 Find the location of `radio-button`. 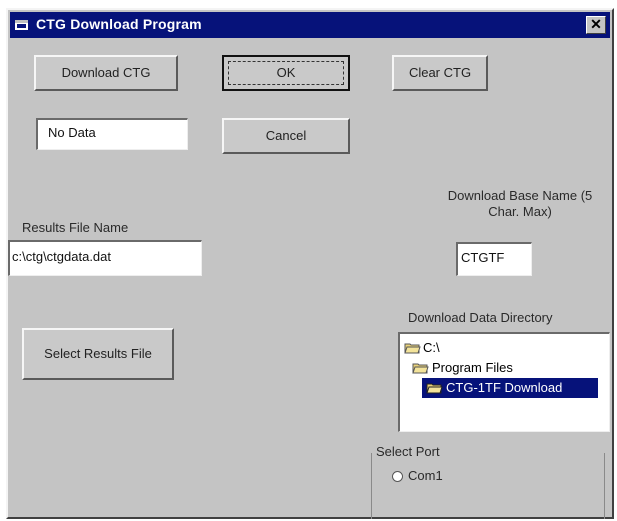

radio-button is located at coordinates (397, 476).